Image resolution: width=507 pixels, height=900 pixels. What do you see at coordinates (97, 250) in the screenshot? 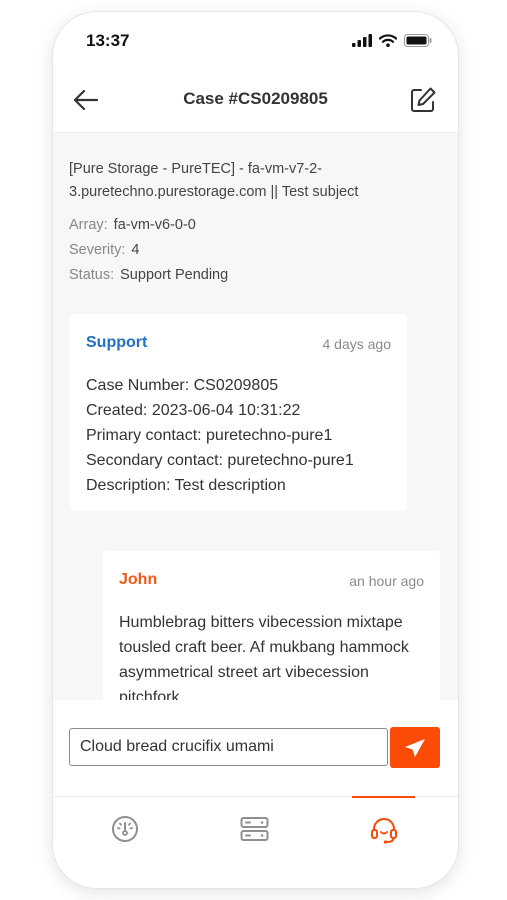
I see `field-label: Severity:` at bounding box center [97, 250].